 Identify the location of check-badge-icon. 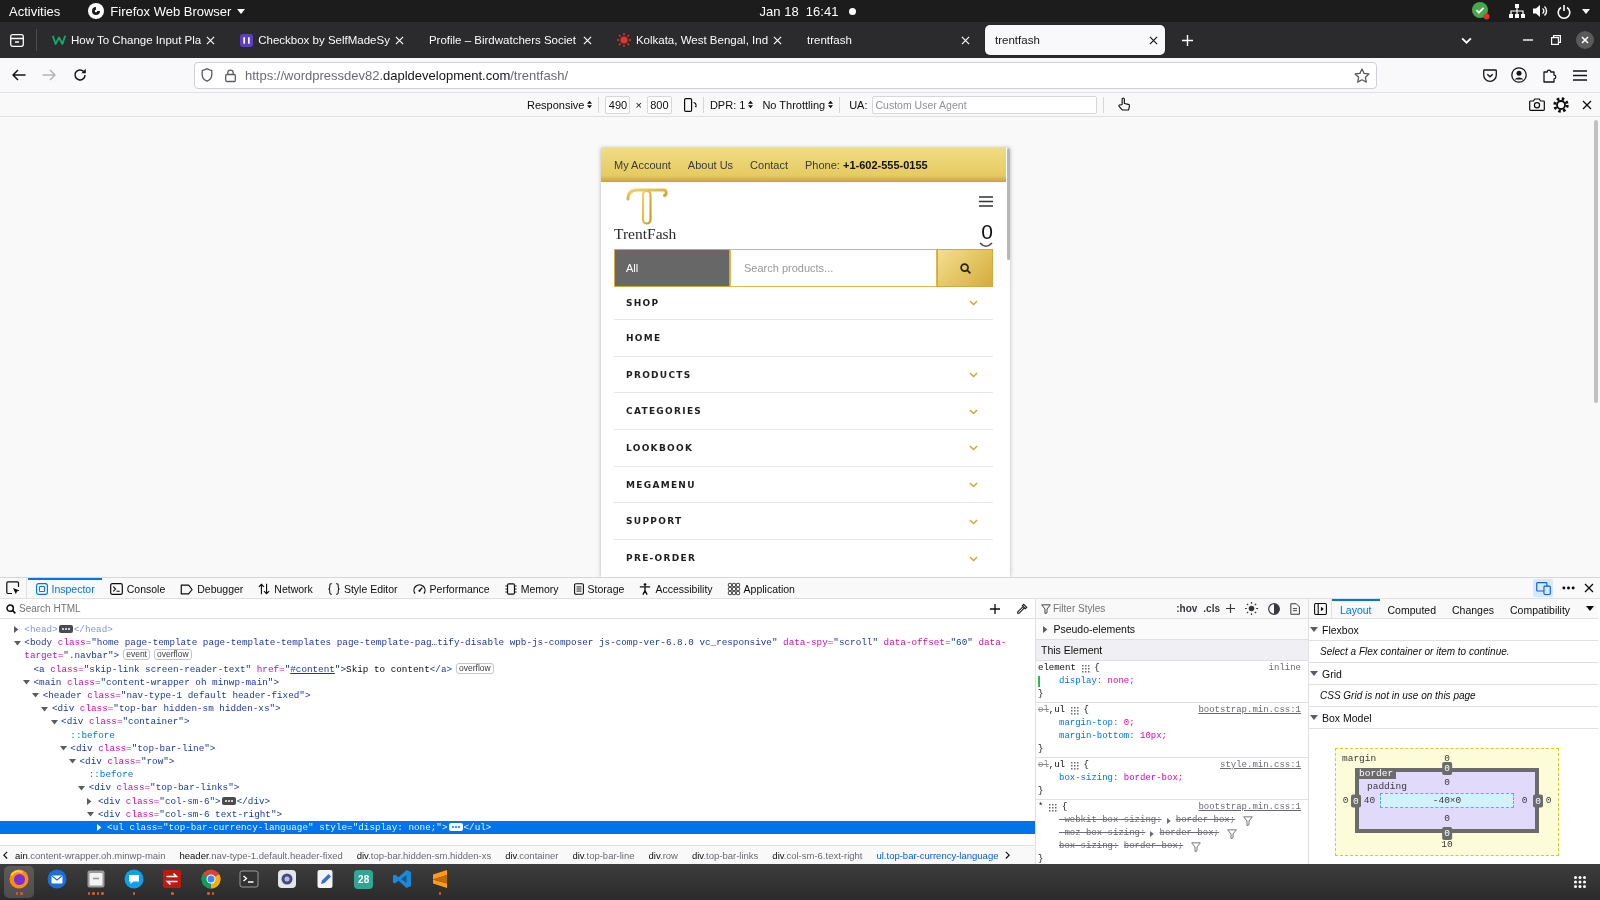
(1481, 11).